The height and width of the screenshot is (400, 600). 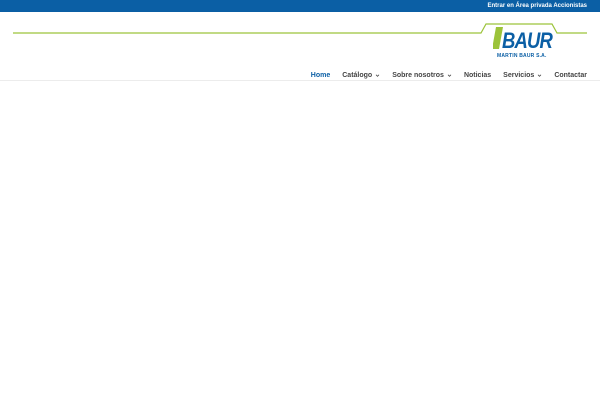 I want to click on nav-item-label: Catálogo, so click(x=357, y=75).